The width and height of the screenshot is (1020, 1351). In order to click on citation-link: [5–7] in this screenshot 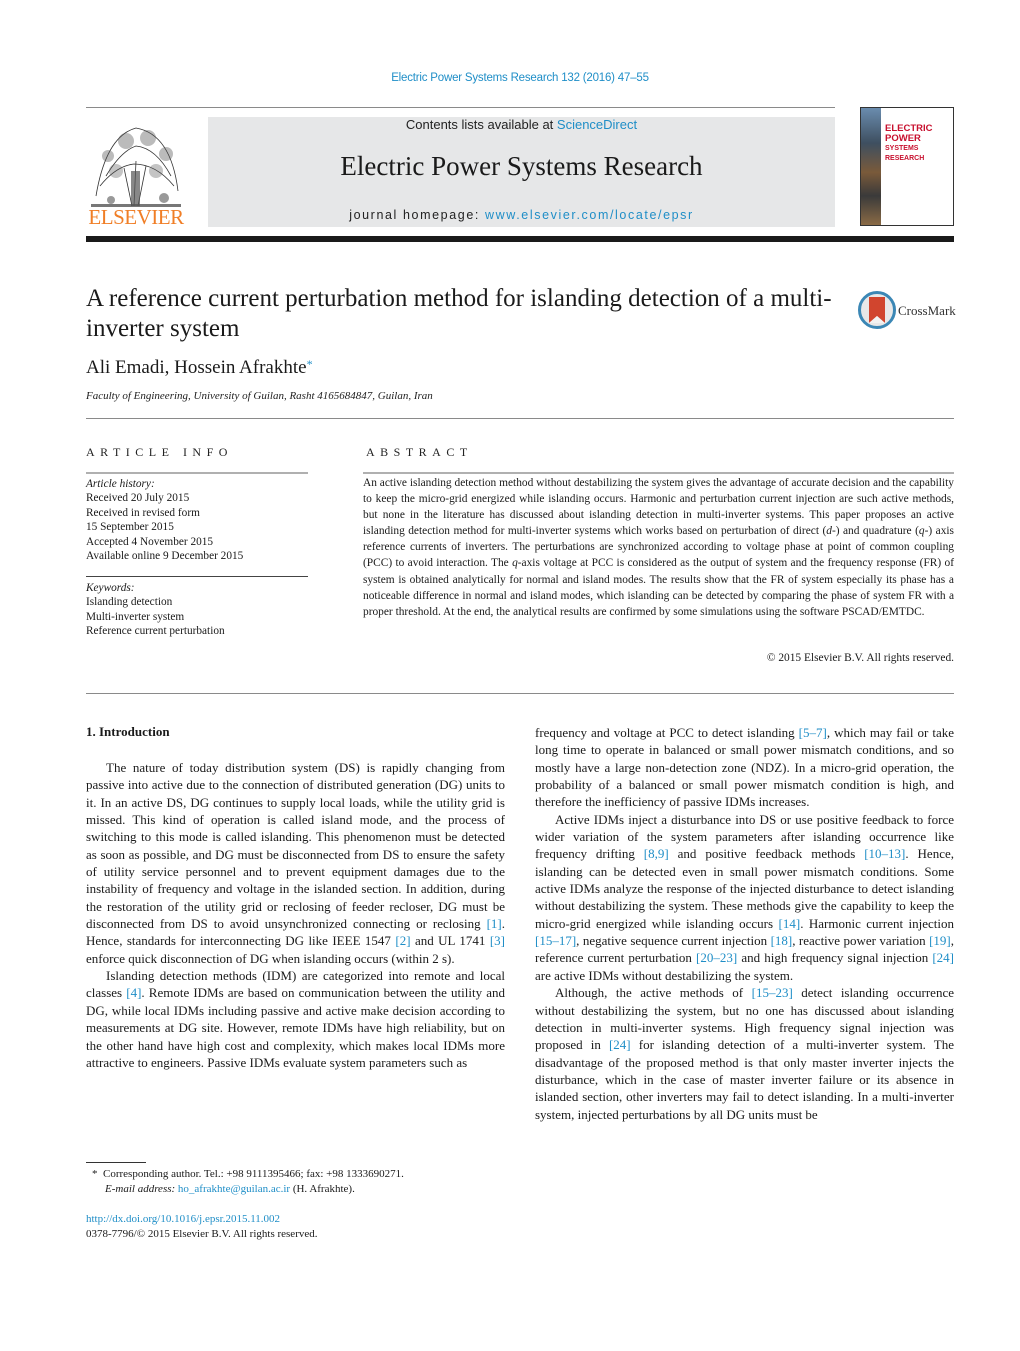, I will do `click(813, 732)`.